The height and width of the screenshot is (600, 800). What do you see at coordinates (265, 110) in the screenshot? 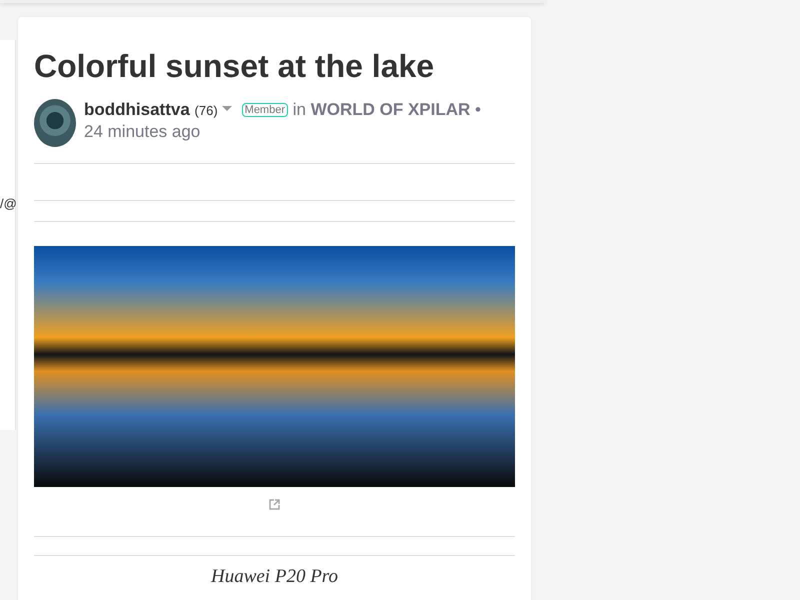
I see `member-badge: Member` at bounding box center [265, 110].